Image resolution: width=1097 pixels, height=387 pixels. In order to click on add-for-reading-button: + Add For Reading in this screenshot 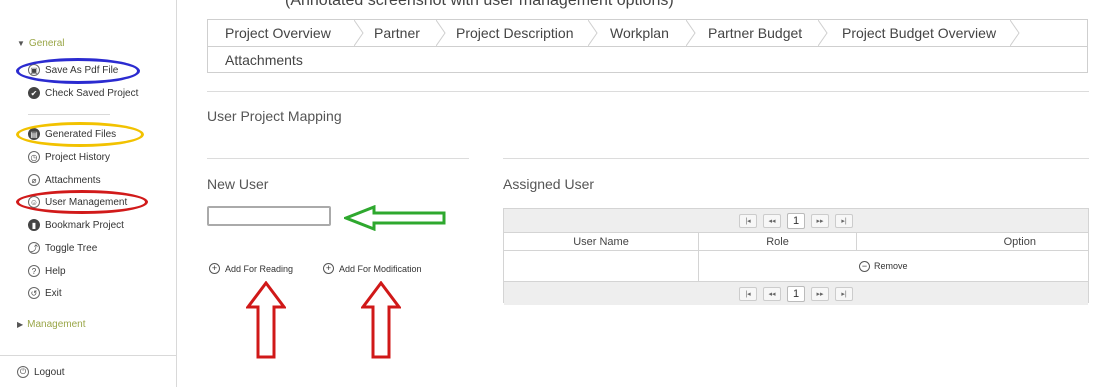, I will do `click(251, 268)`.